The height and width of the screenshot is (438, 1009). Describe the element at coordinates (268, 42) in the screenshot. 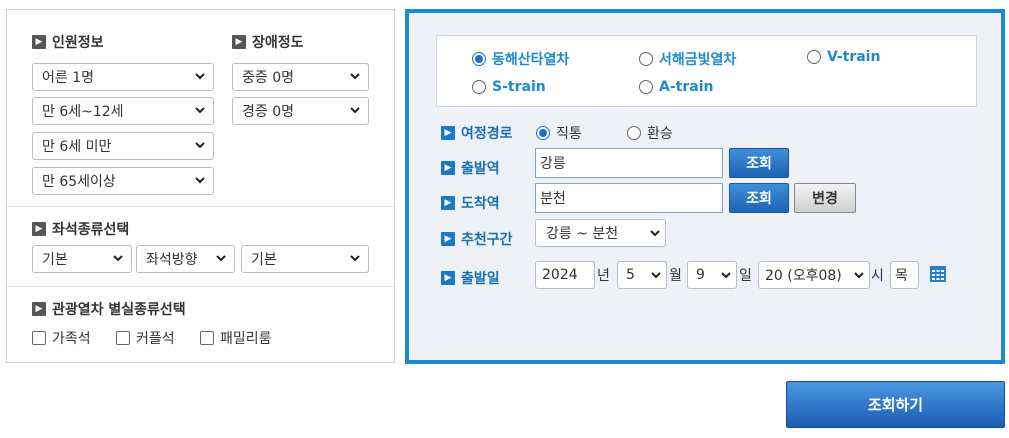

I see `disability-section-title: ▶ 장애정도` at that location.